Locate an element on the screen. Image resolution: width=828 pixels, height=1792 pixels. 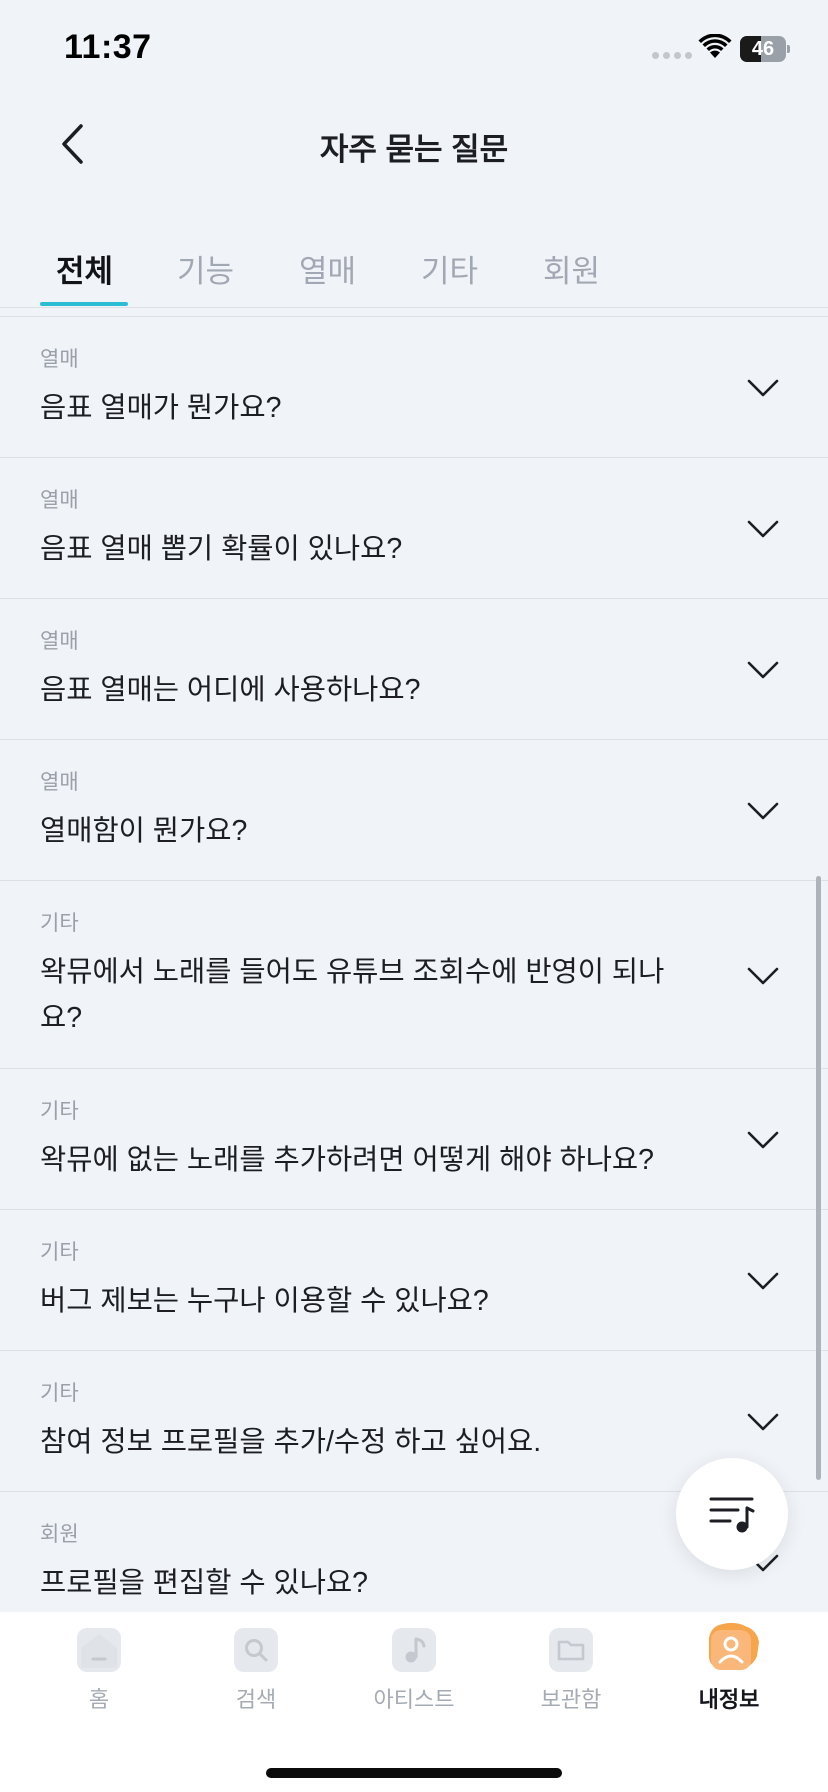
bottom-tab-label: 아티스트 is located at coordinates (414, 1699).